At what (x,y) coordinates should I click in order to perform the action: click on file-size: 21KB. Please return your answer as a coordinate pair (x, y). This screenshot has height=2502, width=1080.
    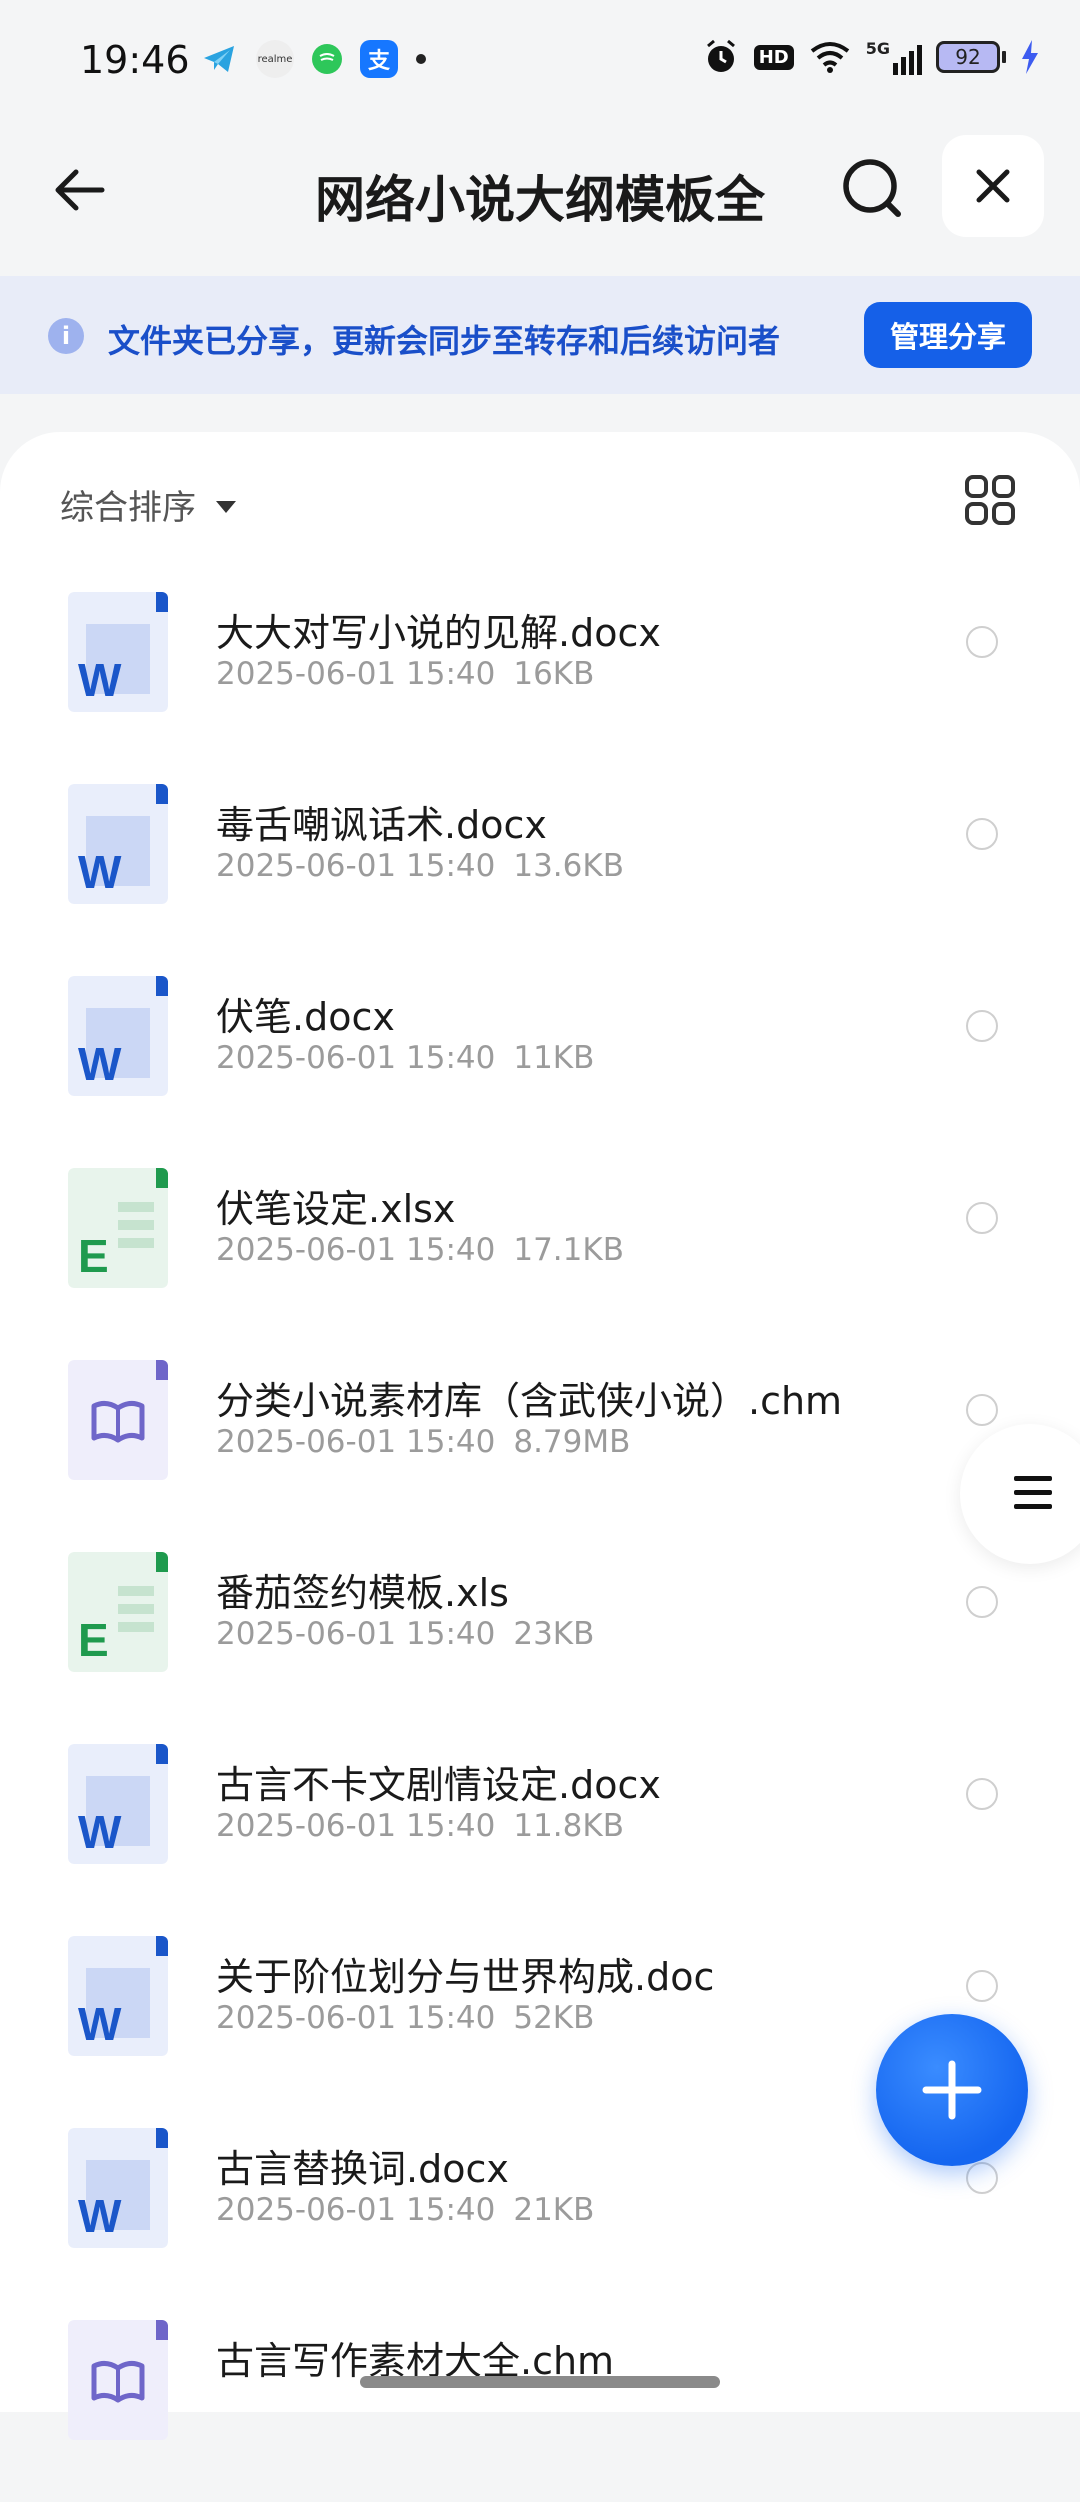
    Looking at the image, I should click on (554, 2210).